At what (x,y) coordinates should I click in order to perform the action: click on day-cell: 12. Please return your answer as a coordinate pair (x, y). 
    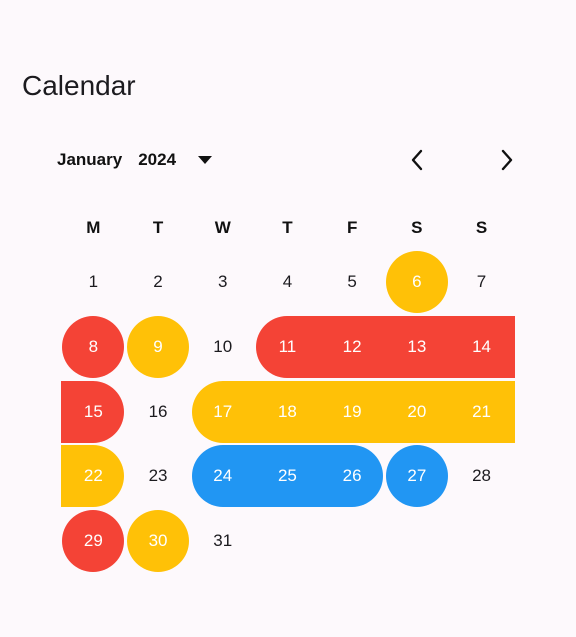
    Looking at the image, I should click on (352, 347).